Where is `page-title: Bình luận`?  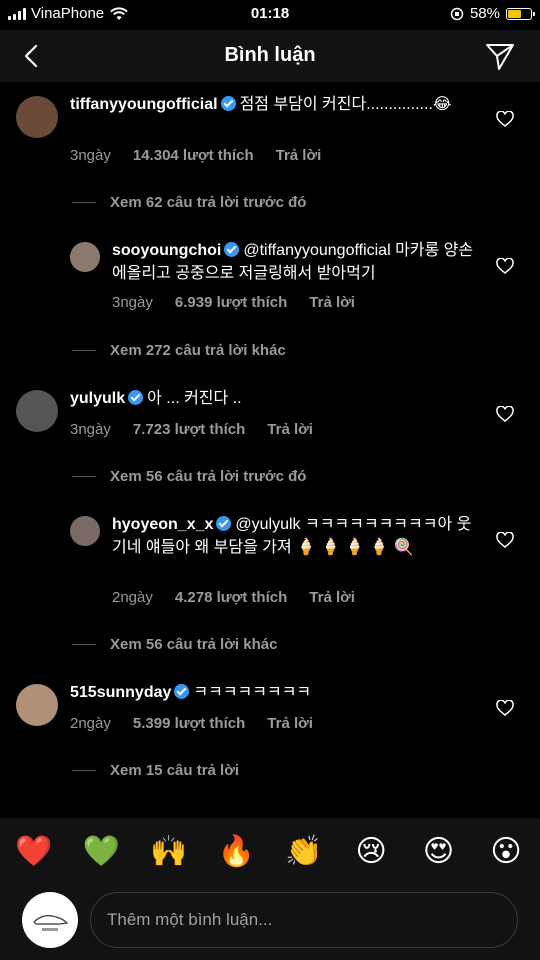 page-title: Bình luận is located at coordinates (270, 55).